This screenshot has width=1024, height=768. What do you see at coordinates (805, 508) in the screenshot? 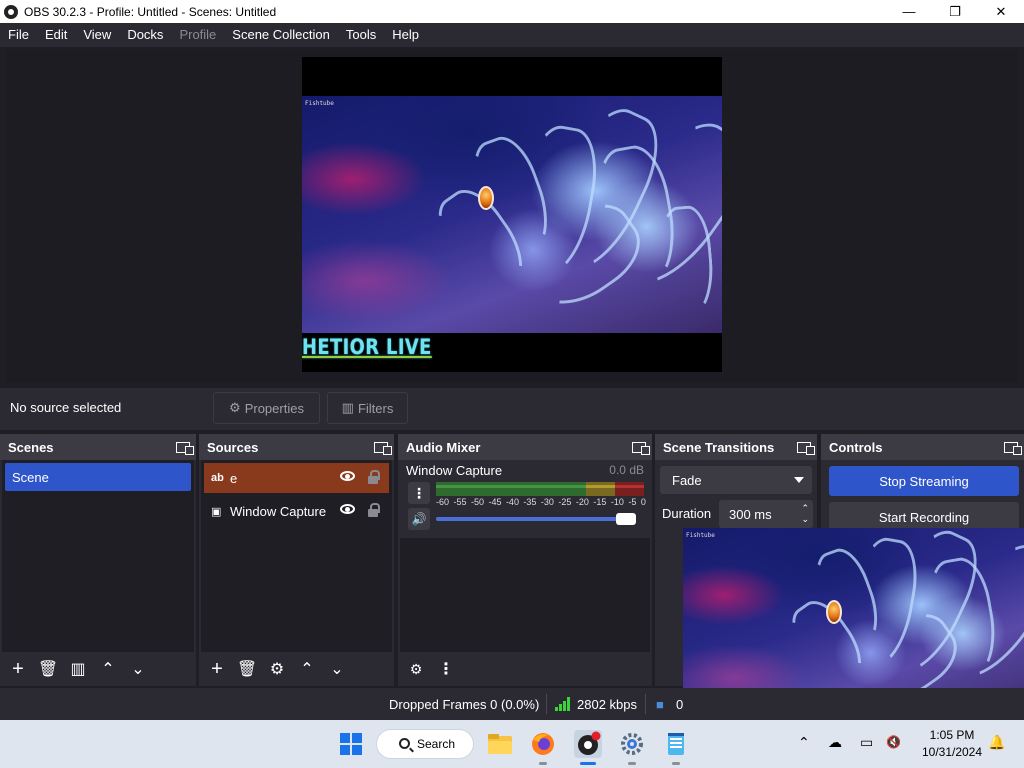
I see `spin-up-icon: ⌃` at bounding box center [805, 508].